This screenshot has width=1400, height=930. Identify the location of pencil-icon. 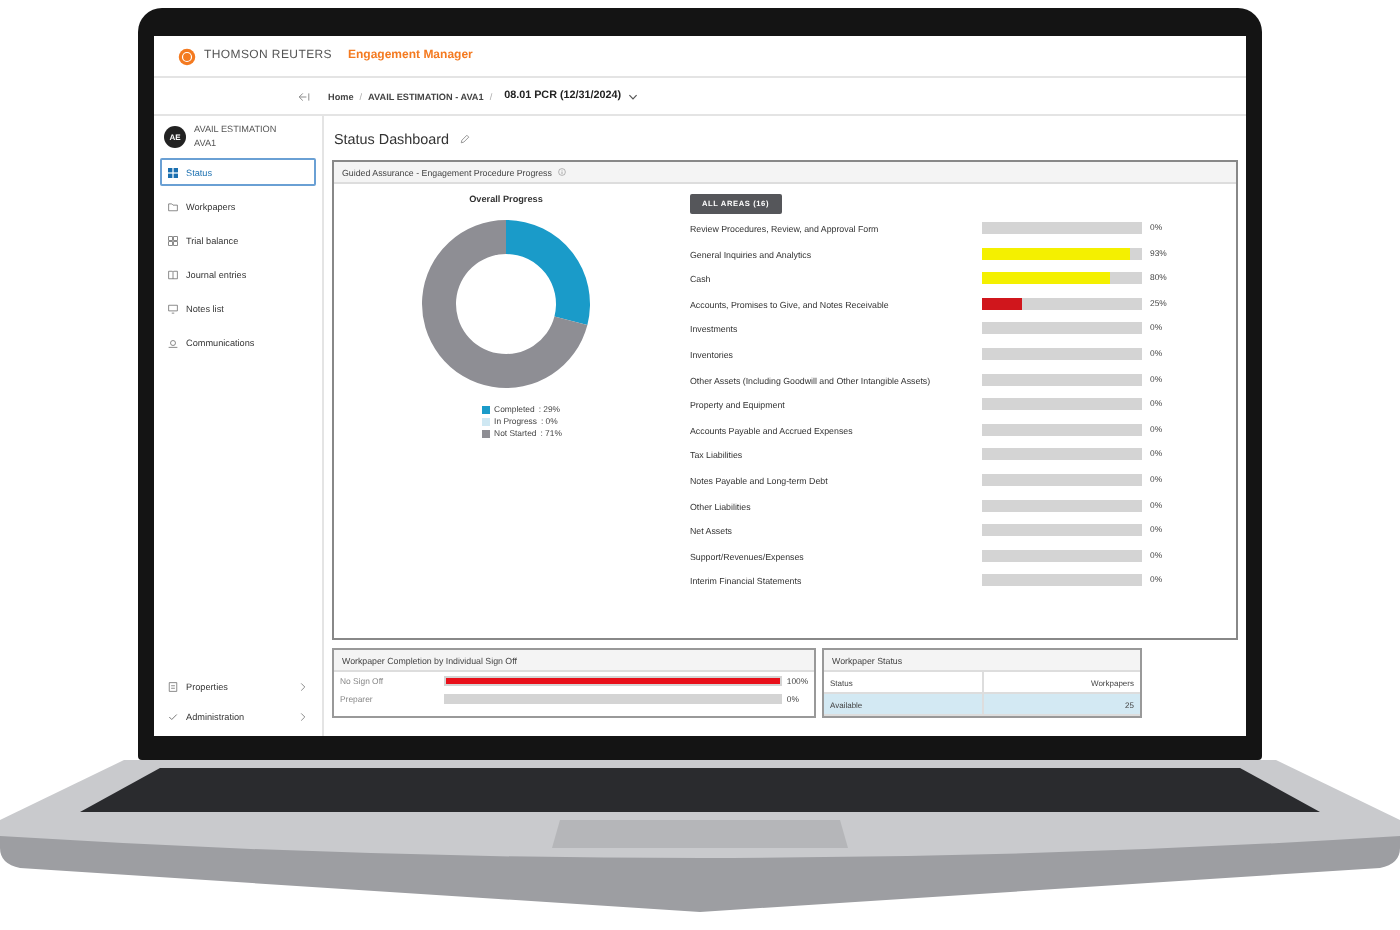
(464, 138).